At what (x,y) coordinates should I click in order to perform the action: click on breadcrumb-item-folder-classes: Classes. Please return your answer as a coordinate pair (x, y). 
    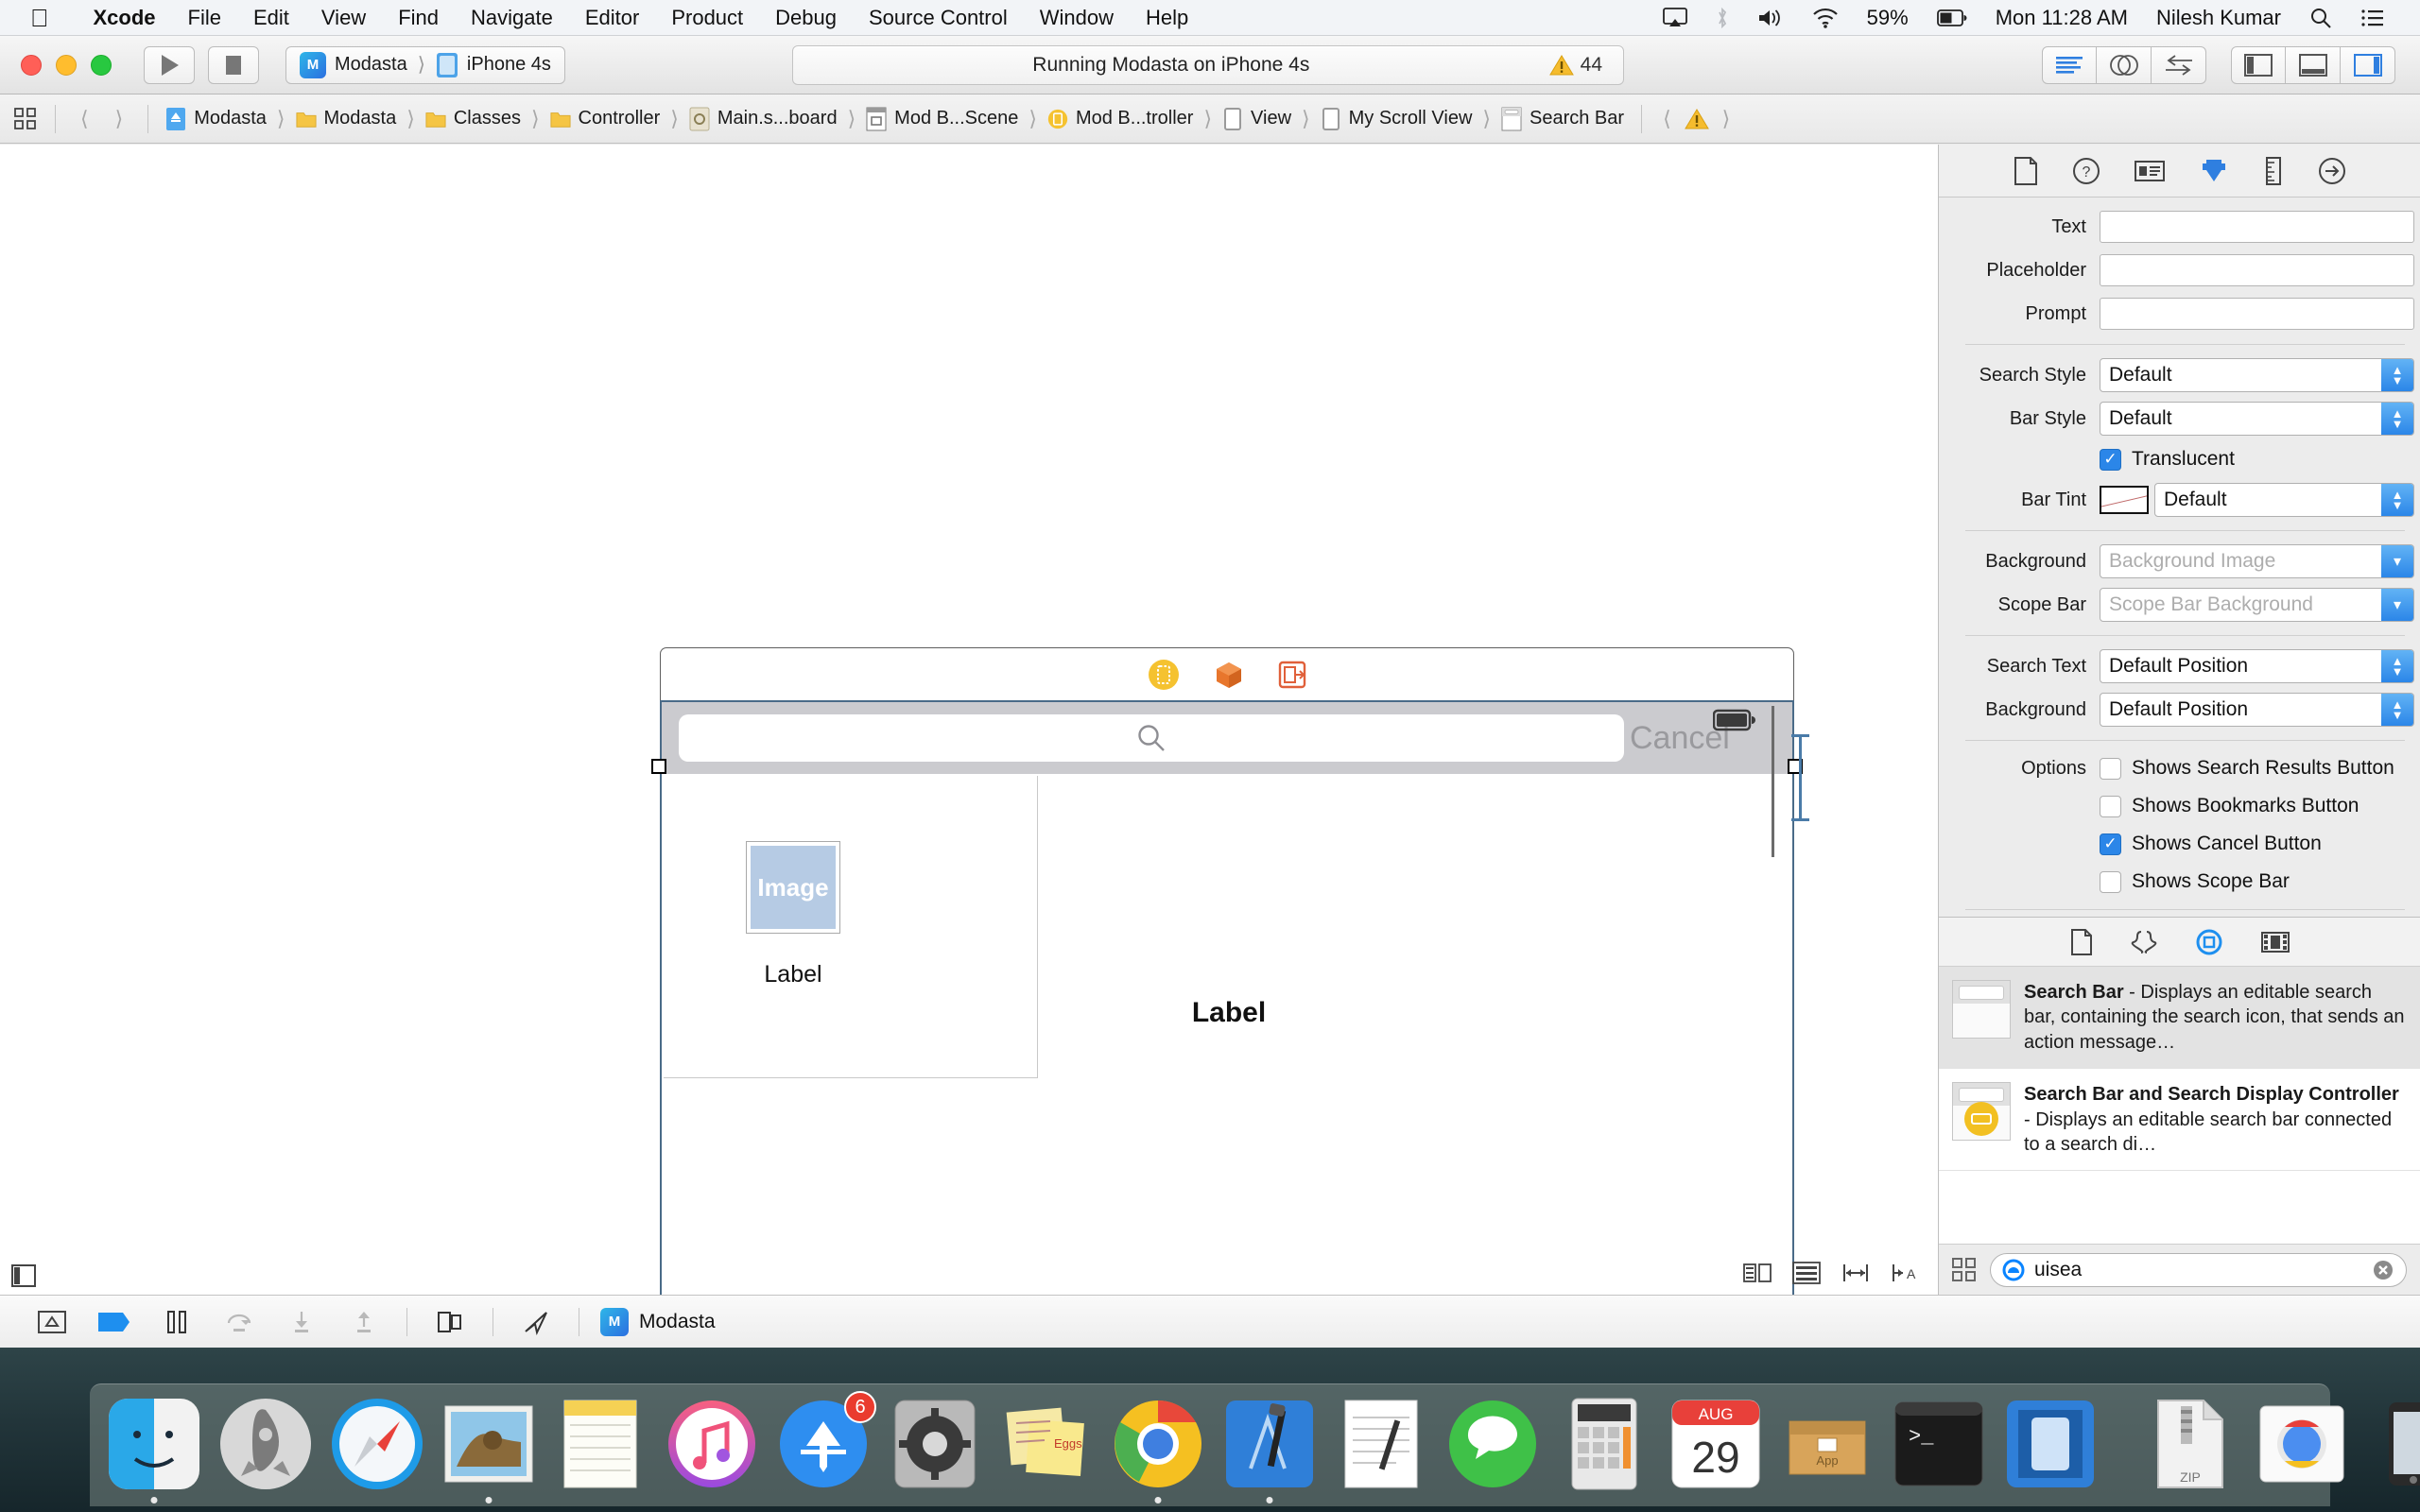
    Looking at the image, I should click on (473, 119).